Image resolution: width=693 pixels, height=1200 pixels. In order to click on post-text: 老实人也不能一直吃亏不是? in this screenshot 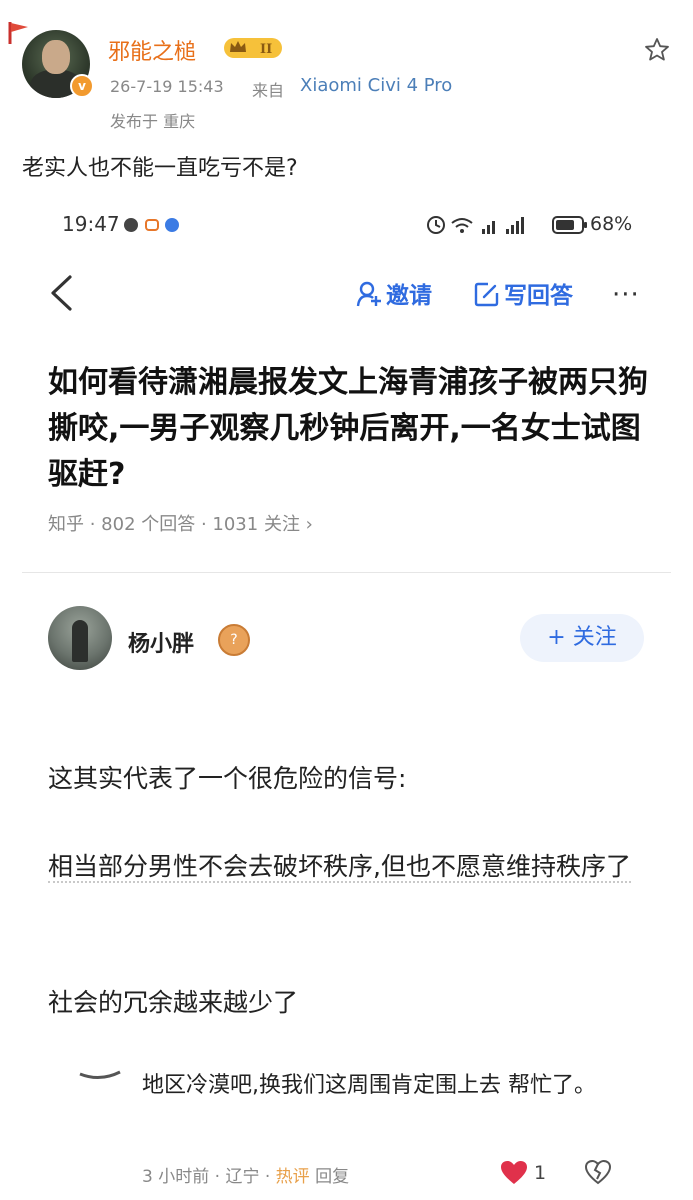, I will do `click(160, 168)`.